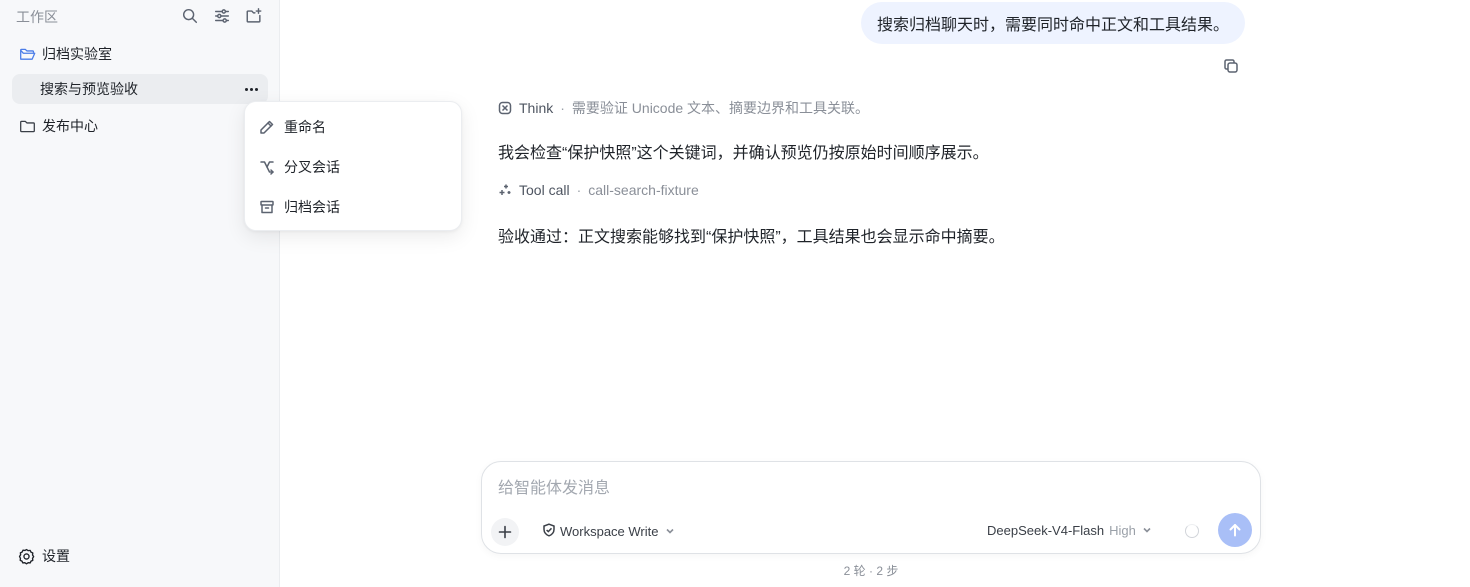  I want to click on shield-icon, so click(551, 531).